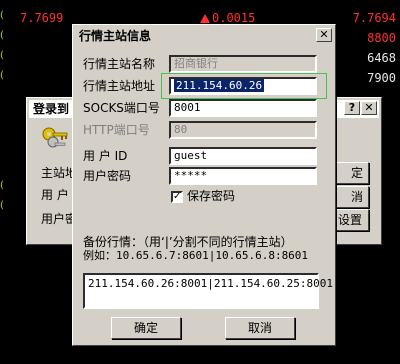  What do you see at coordinates (381, 38) in the screenshot?
I see `bg-quote-last-2: 8800` at bounding box center [381, 38].